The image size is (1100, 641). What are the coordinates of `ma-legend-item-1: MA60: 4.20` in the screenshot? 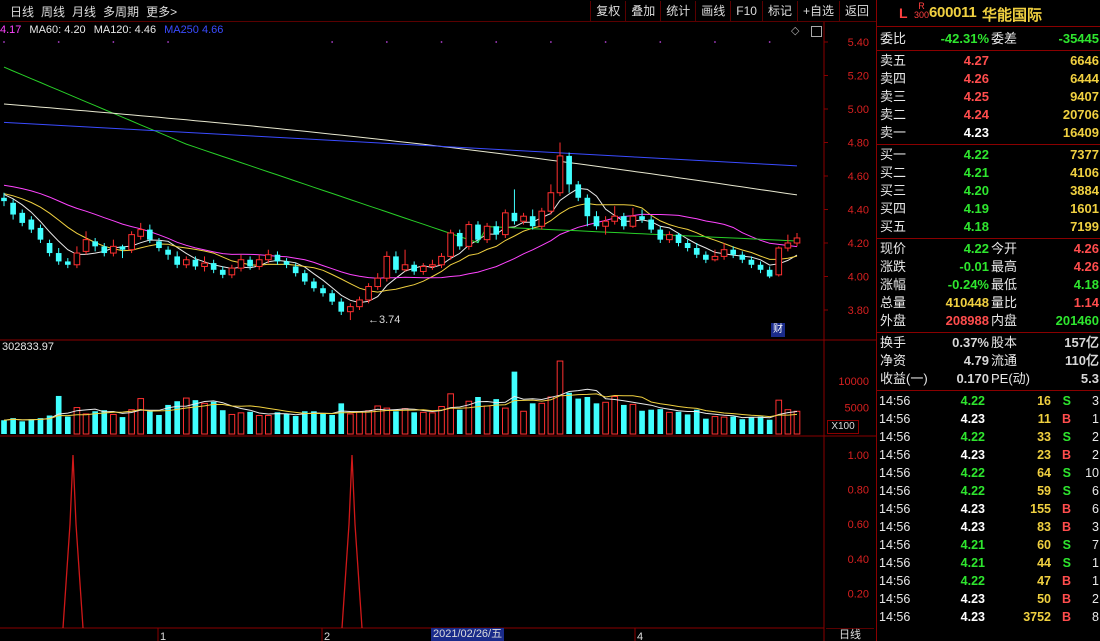 It's located at (57, 30).